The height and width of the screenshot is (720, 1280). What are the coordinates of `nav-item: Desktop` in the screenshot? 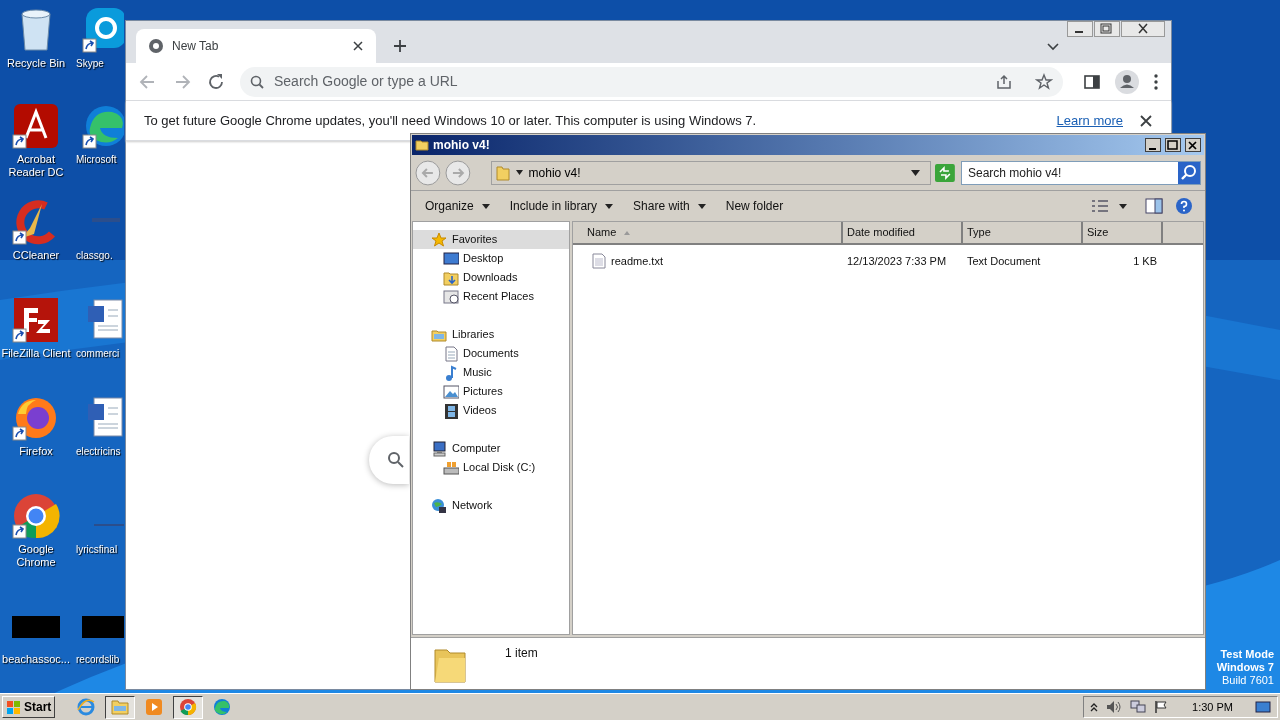 It's located at (491, 258).